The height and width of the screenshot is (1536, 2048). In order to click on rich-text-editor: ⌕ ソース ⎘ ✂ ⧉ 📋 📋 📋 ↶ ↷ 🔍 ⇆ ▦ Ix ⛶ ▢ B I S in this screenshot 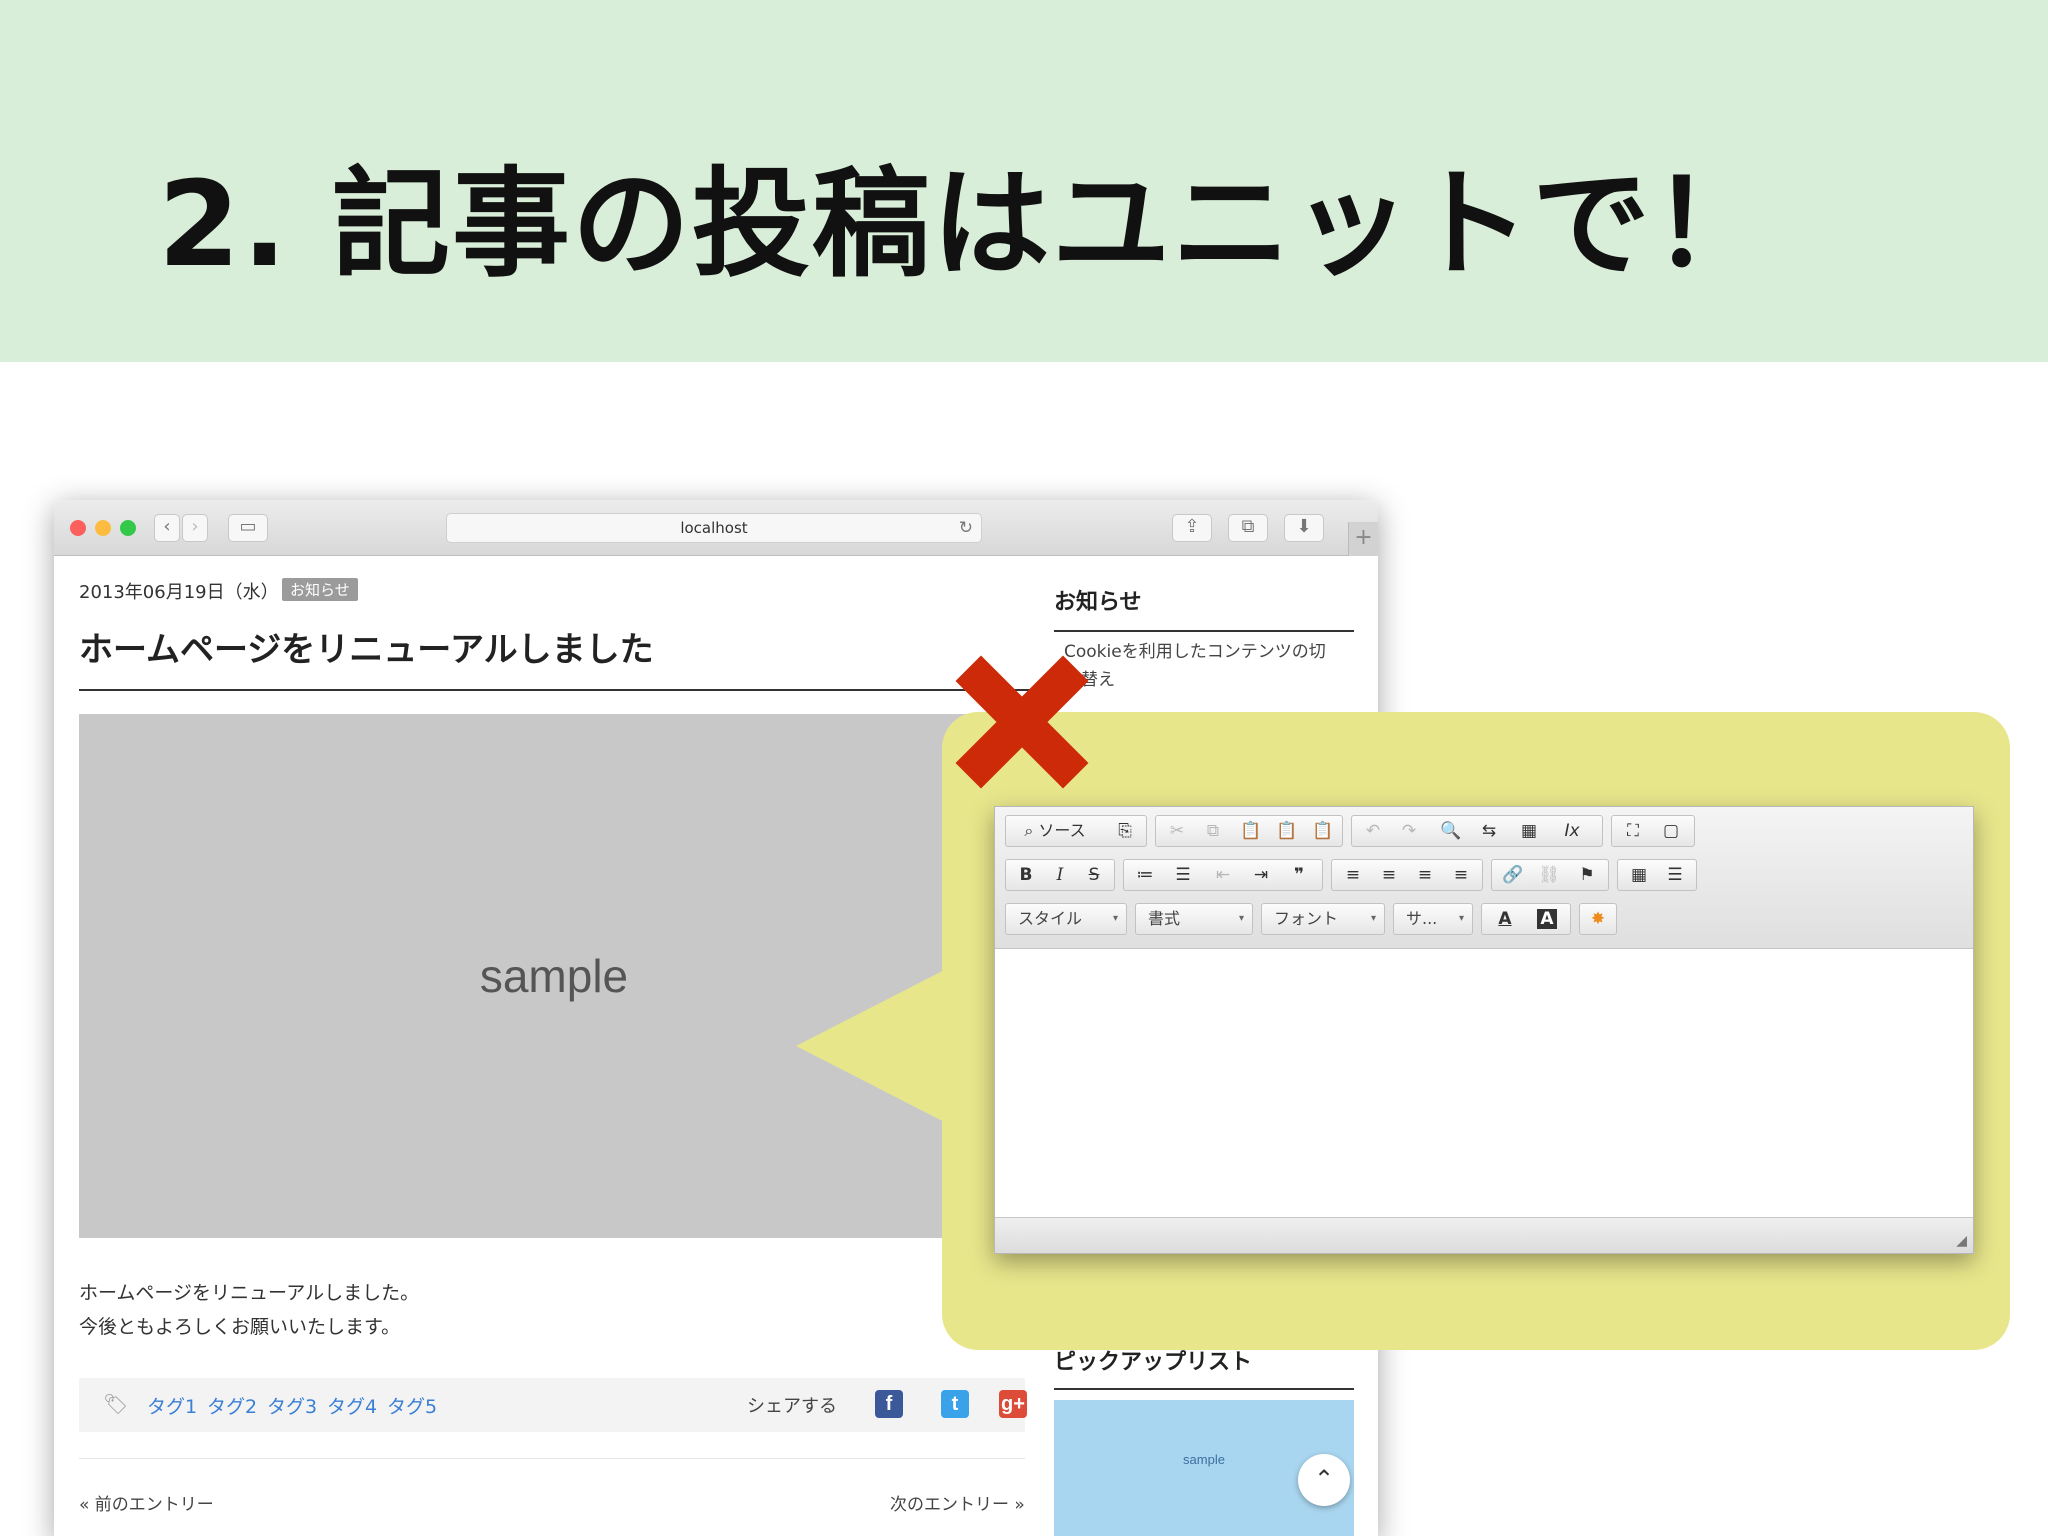, I will do `click(1484, 1030)`.